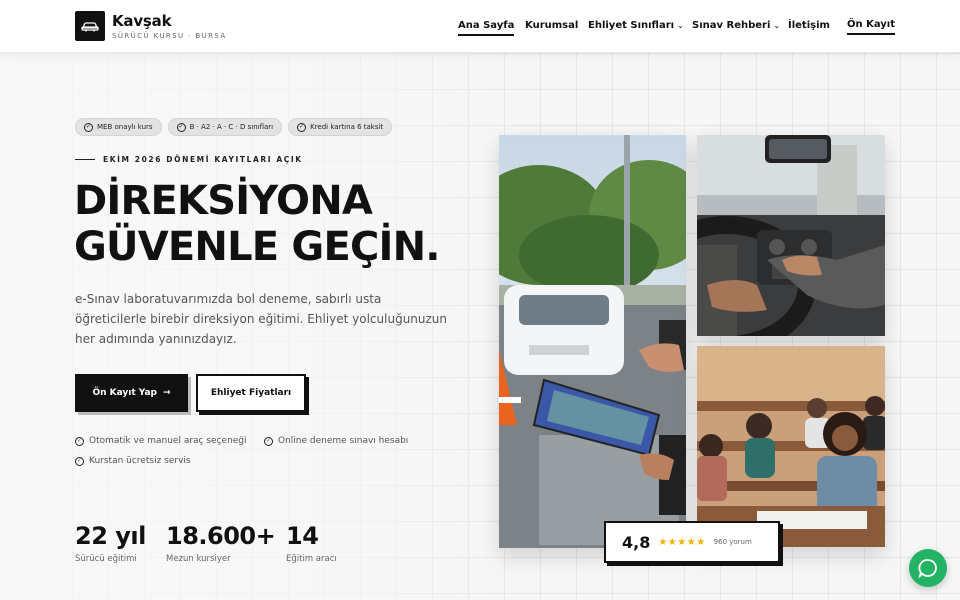  What do you see at coordinates (636, 542) in the screenshot?
I see `rating-value: 4,8` at bounding box center [636, 542].